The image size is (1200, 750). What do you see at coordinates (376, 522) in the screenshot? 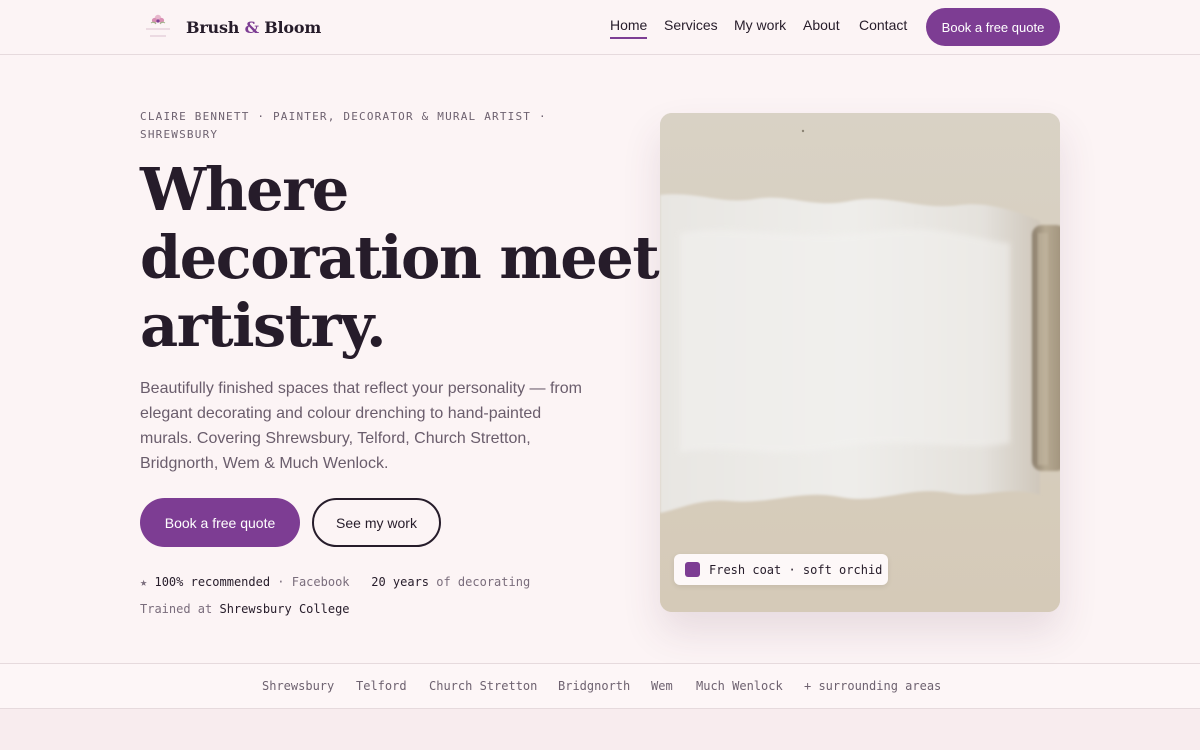
I see `see-work-button: See my work` at bounding box center [376, 522].